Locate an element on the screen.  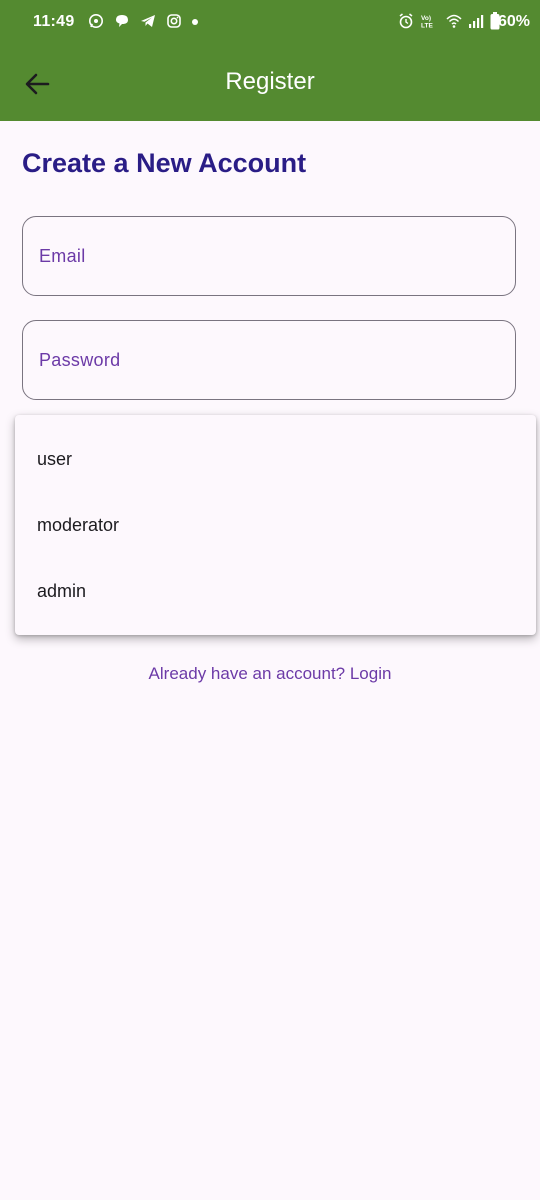
login-link: Already have an account? Login is located at coordinates (270, 674).